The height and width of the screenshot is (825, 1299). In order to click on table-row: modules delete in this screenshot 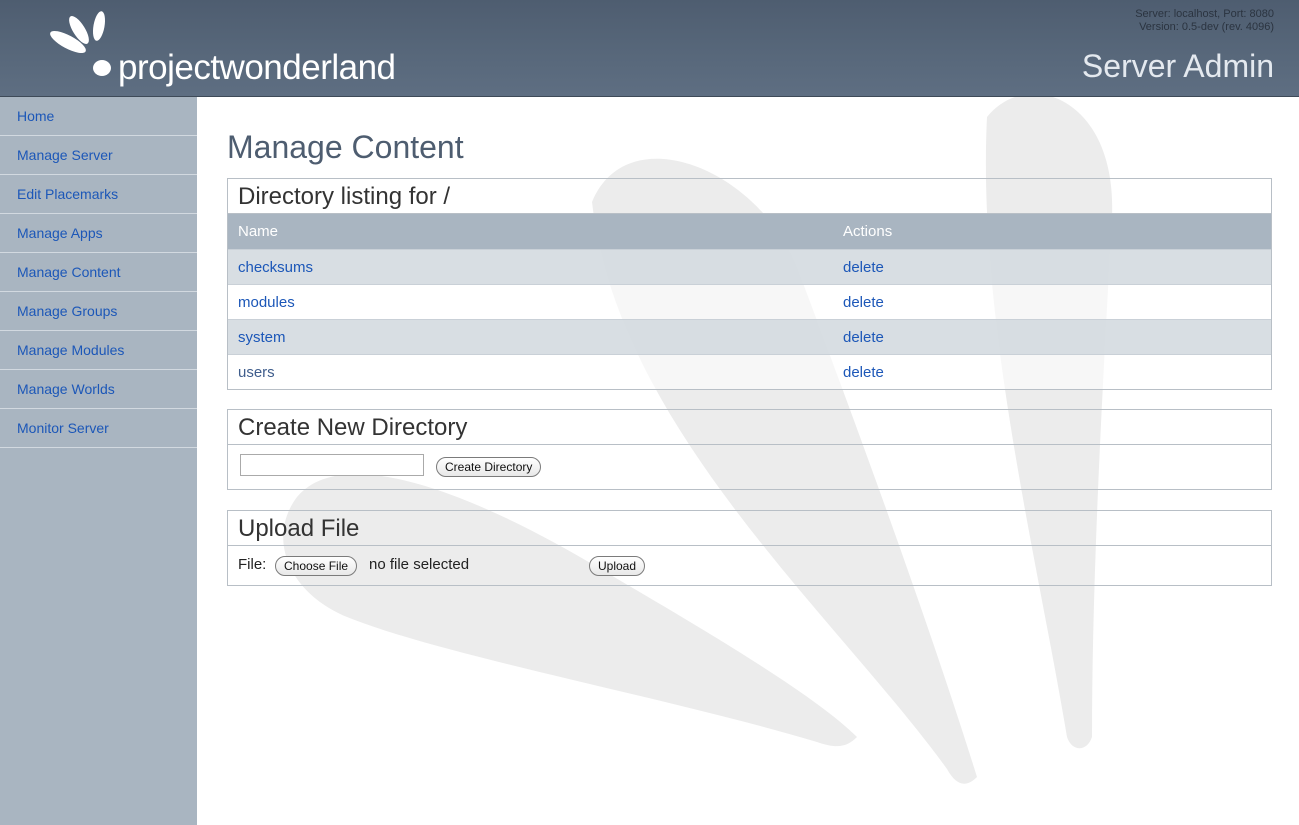, I will do `click(749, 302)`.